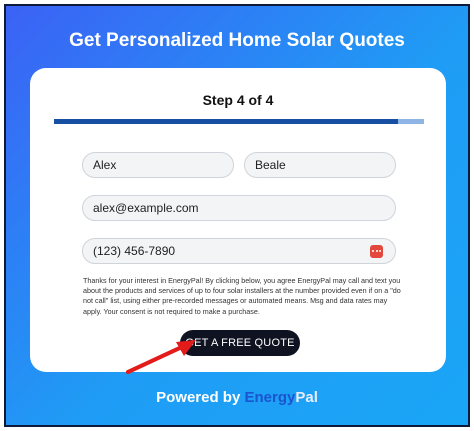 This screenshot has height=431, width=474. Describe the element at coordinates (226, 121) in the screenshot. I see `progress-fill` at that location.